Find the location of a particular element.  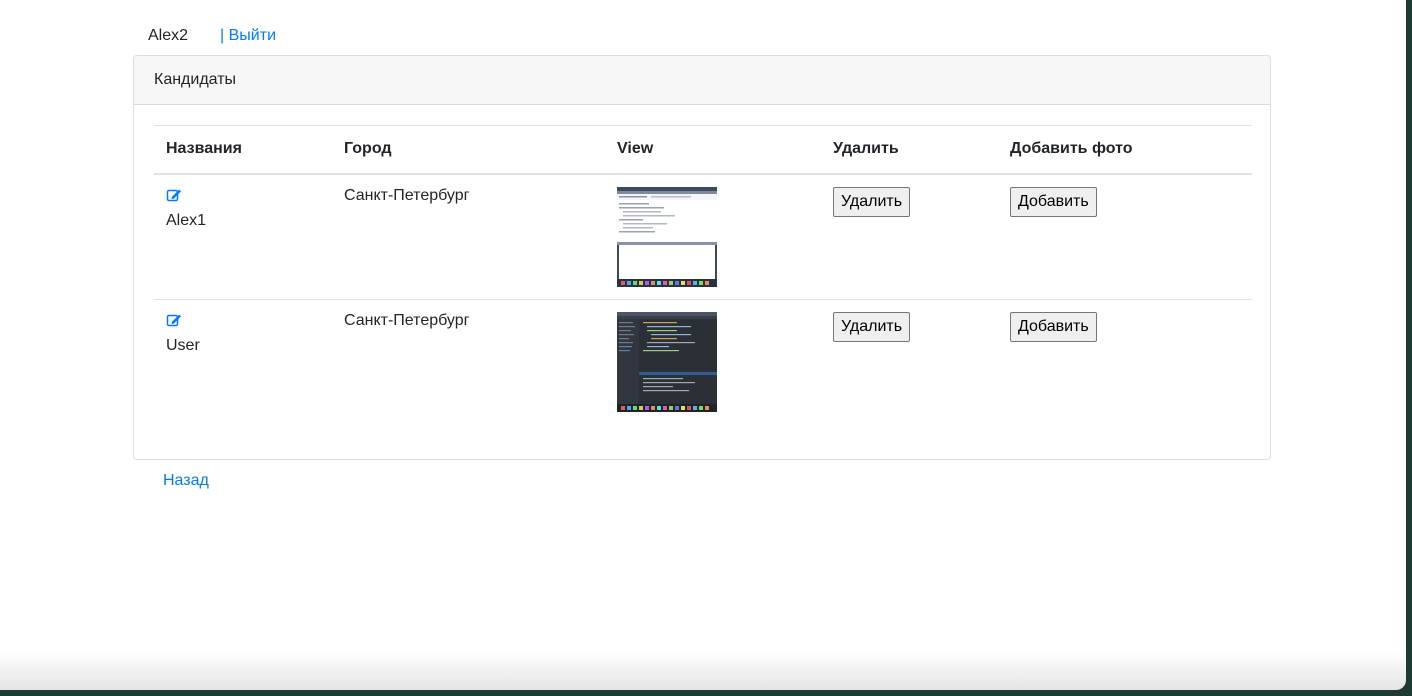

column-header-name: Названия is located at coordinates (243, 150).